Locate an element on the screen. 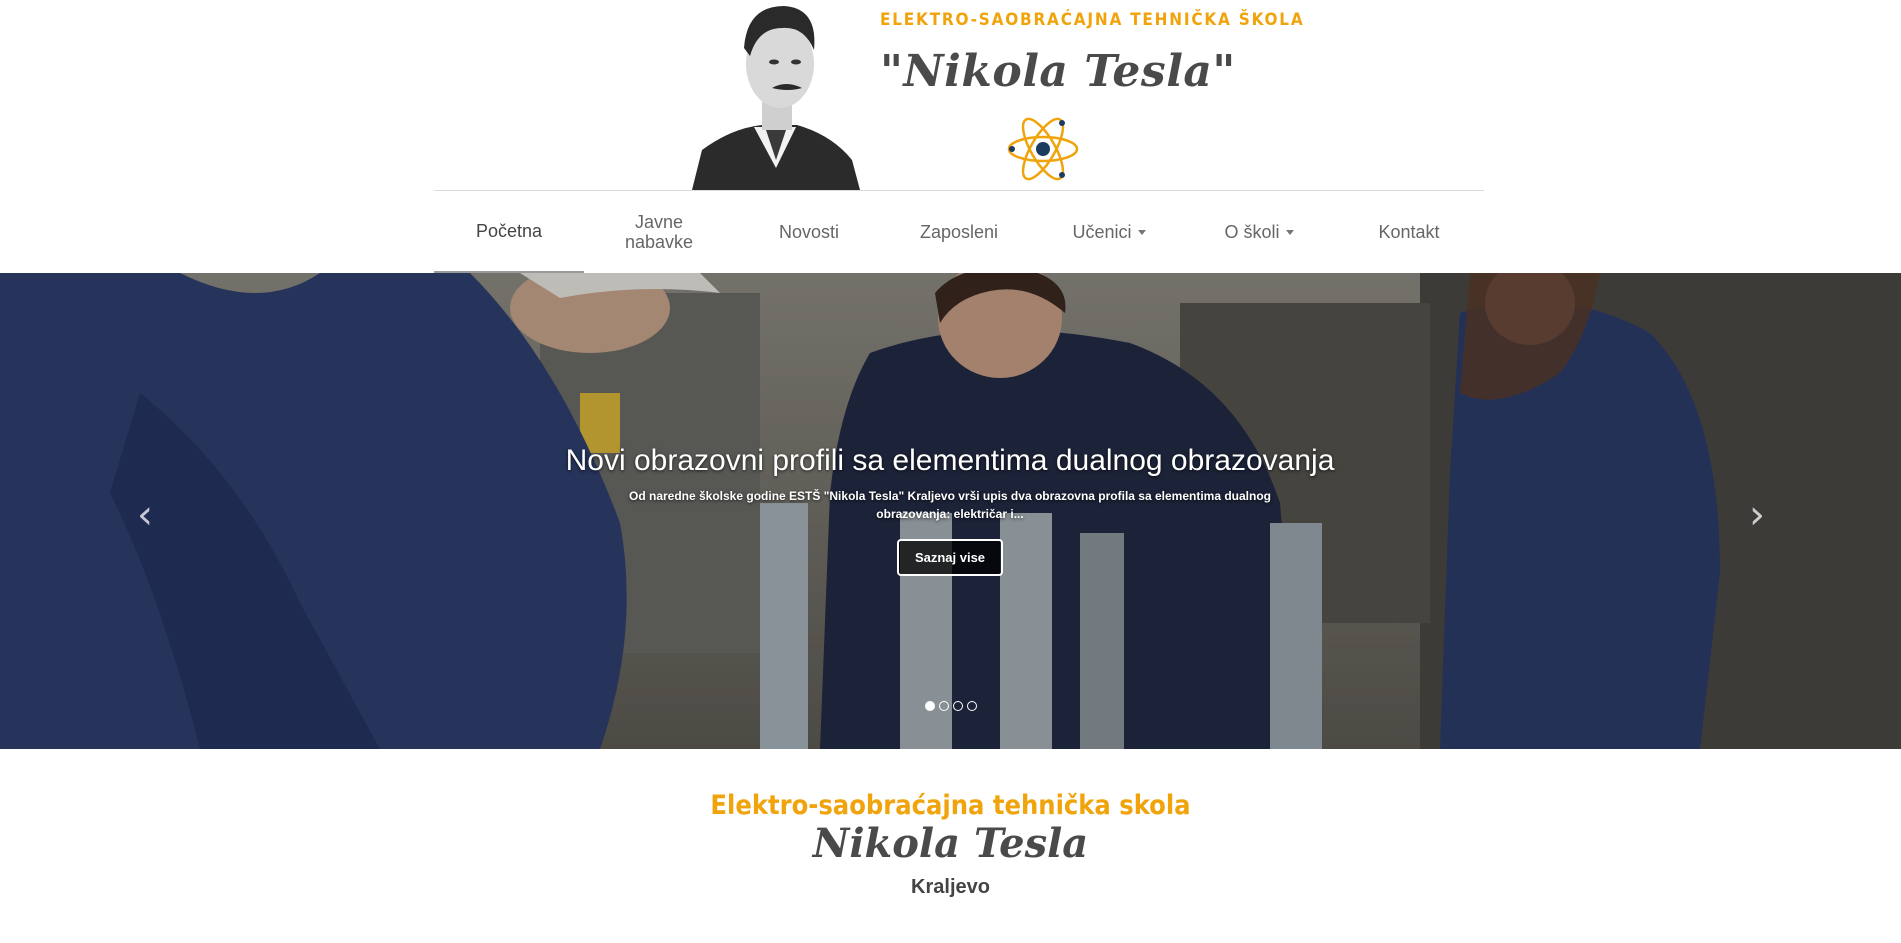  nav-zaposleni: Zaposleni is located at coordinates (959, 232).